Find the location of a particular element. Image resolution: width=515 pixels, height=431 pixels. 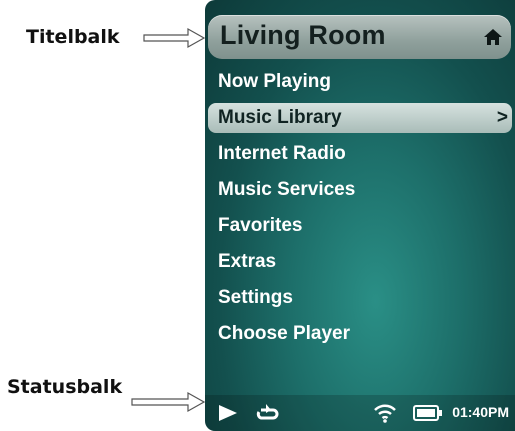

menu-item-now-playing: Now Playing is located at coordinates (360, 82).